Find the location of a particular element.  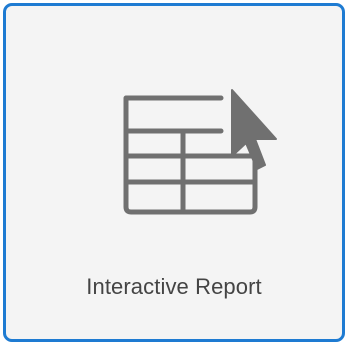

tile-label: Interactive Report is located at coordinates (174, 286).